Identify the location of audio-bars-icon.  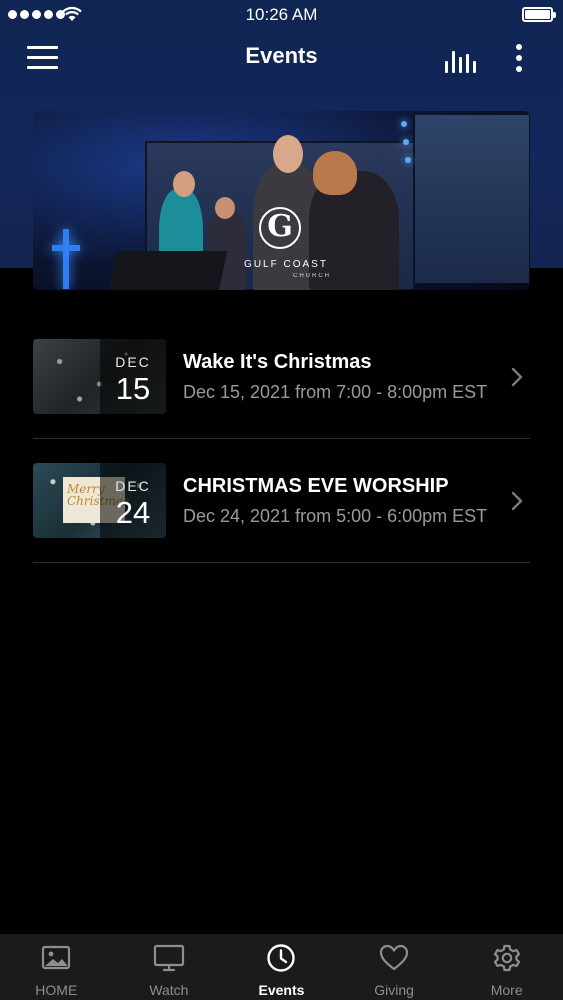
(461, 58).